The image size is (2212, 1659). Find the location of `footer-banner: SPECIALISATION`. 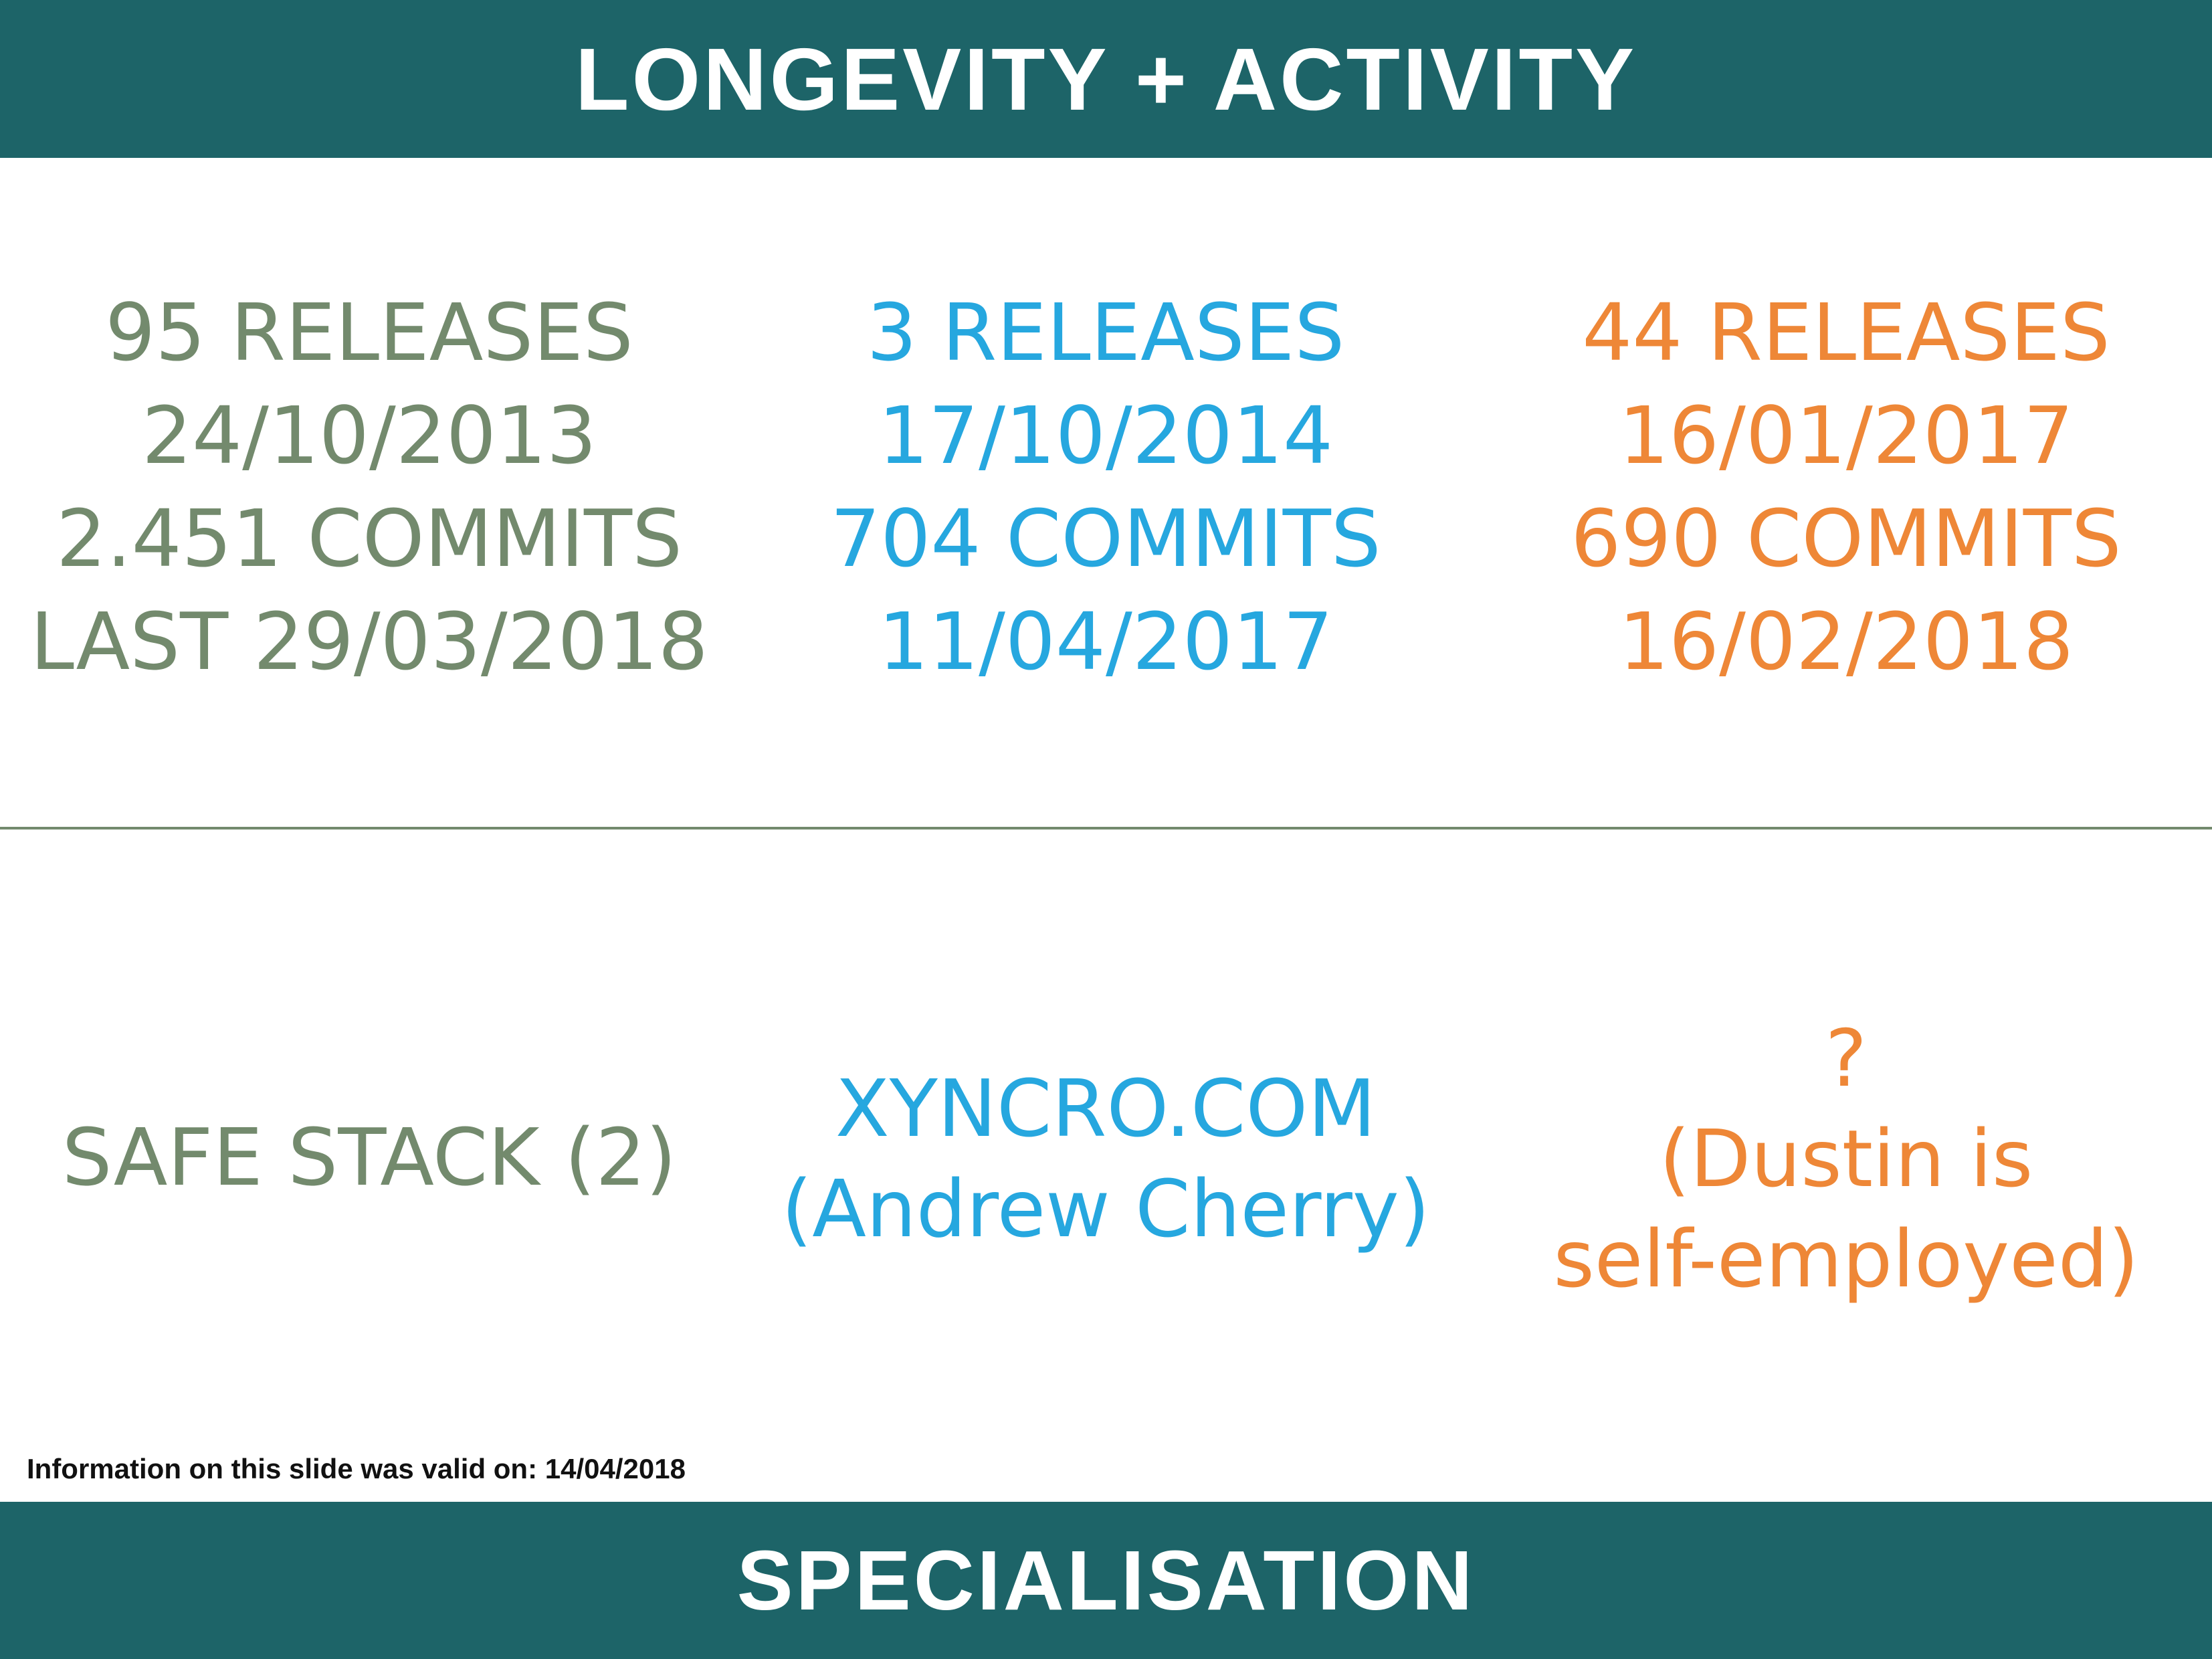

footer-banner: SPECIALISATION is located at coordinates (1106, 1580).